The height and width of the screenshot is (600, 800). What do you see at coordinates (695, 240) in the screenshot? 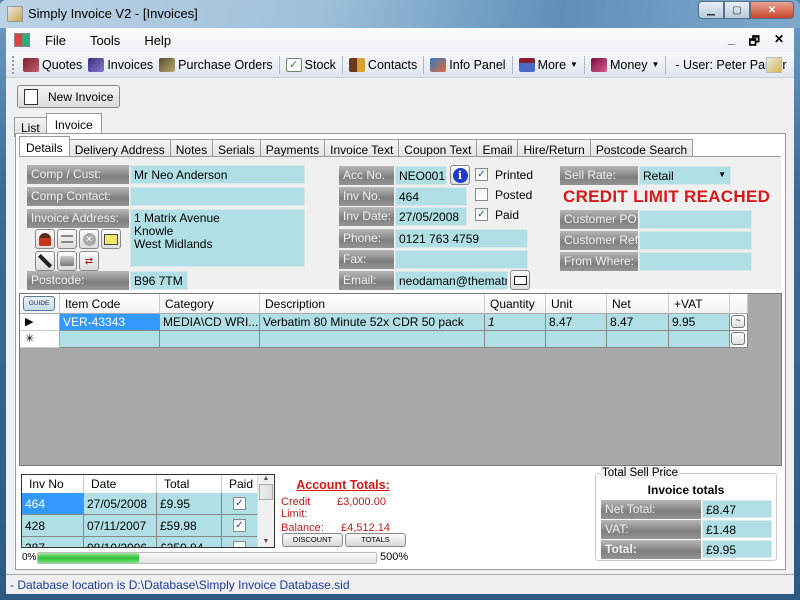
I see `customer-ref-field` at bounding box center [695, 240].